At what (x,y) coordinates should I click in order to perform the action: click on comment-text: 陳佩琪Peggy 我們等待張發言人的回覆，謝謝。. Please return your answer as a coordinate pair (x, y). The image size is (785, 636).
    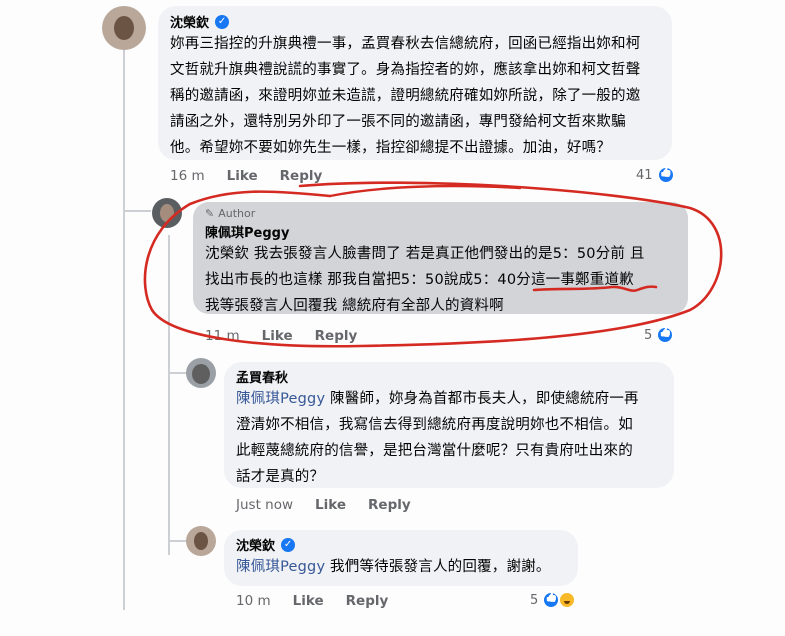
    Looking at the image, I should click on (401, 567).